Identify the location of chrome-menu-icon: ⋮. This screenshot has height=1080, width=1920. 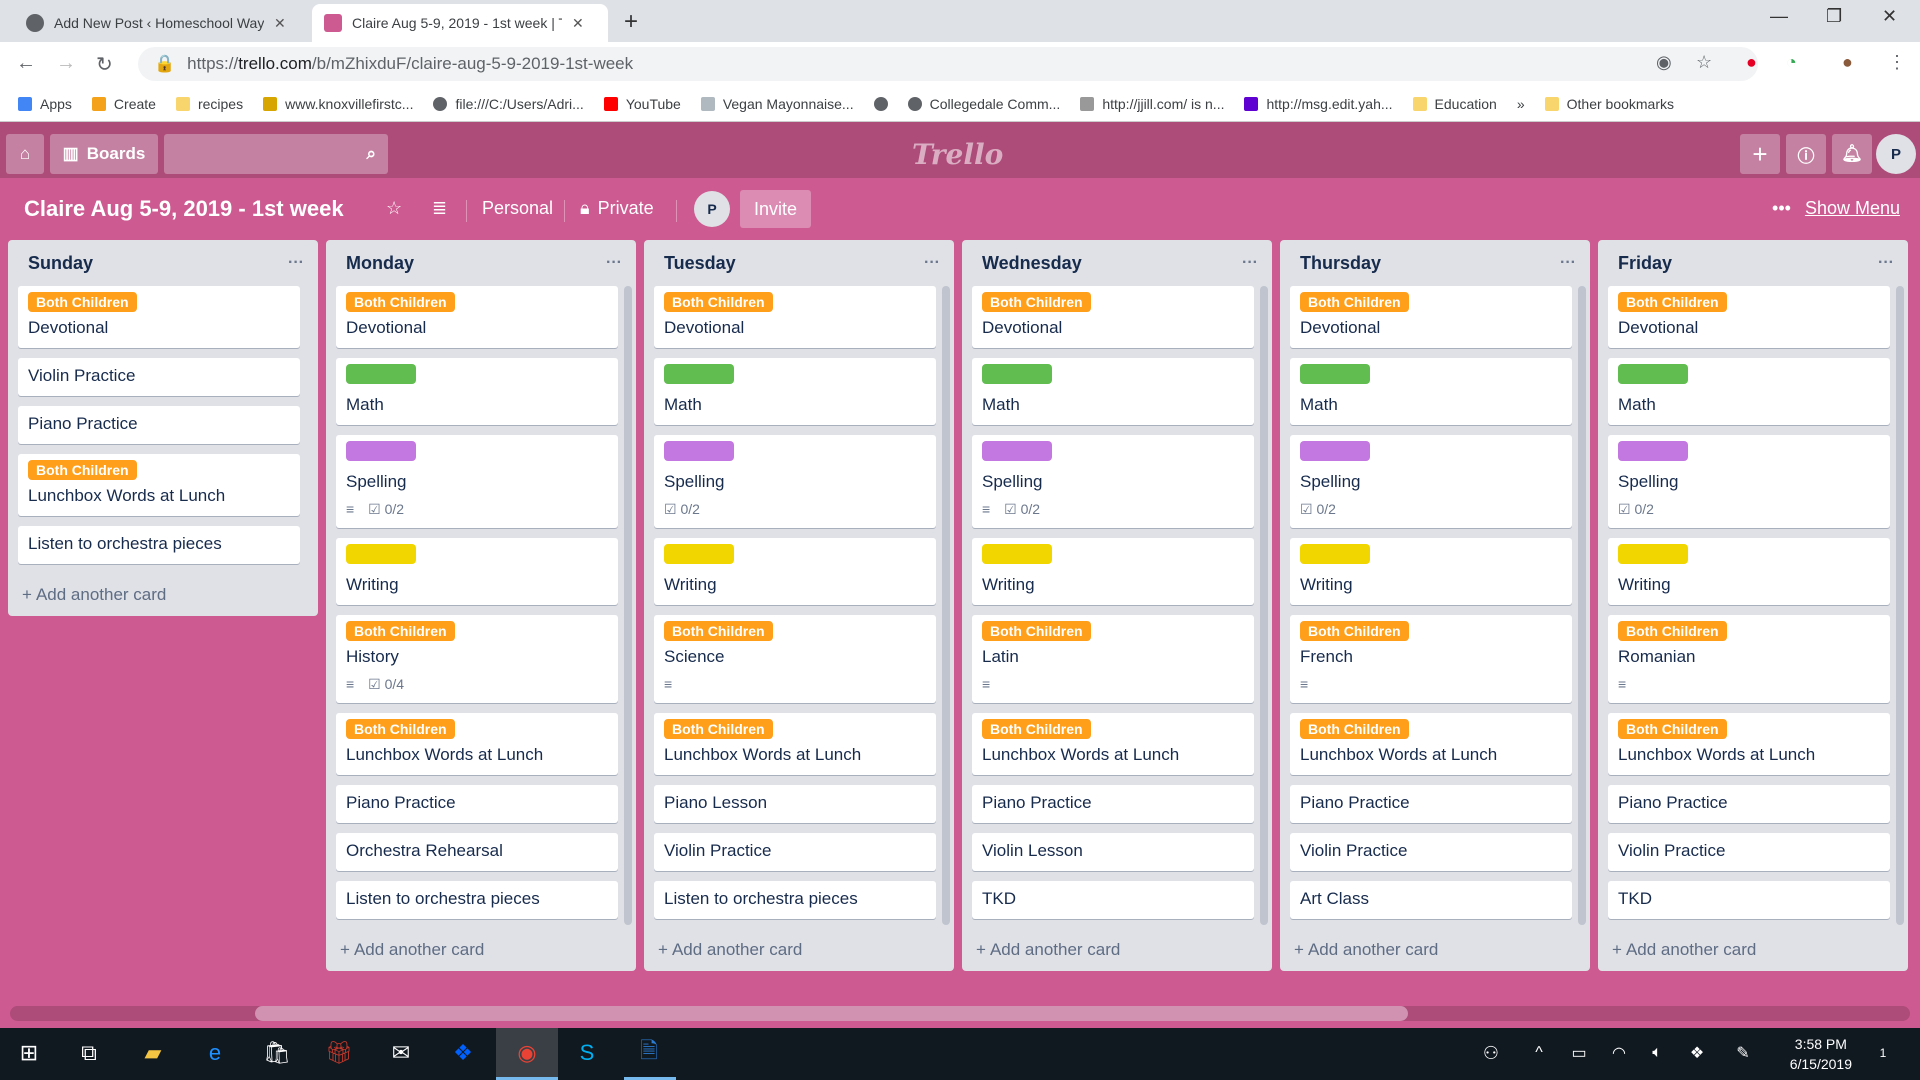
(1897, 62).